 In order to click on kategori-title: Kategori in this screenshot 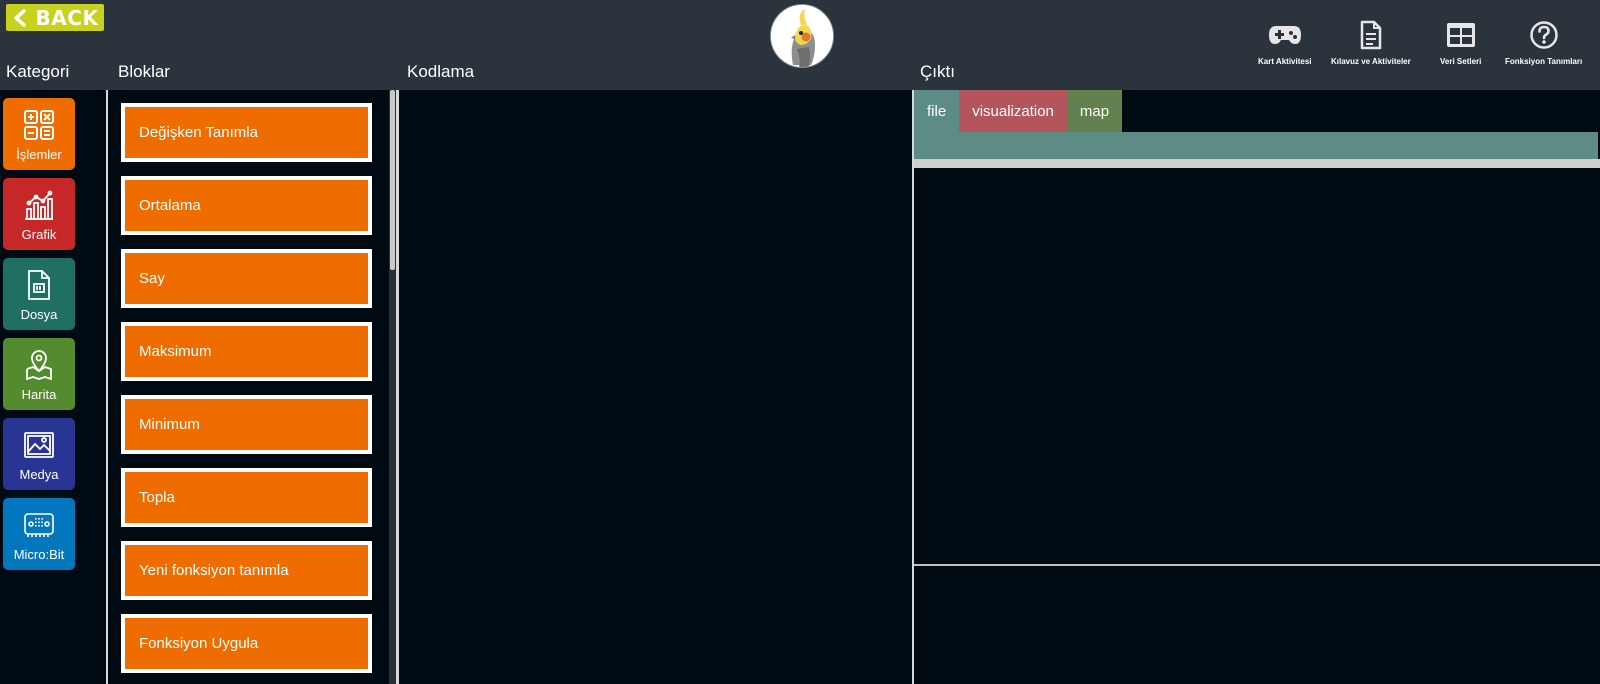, I will do `click(38, 71)`.